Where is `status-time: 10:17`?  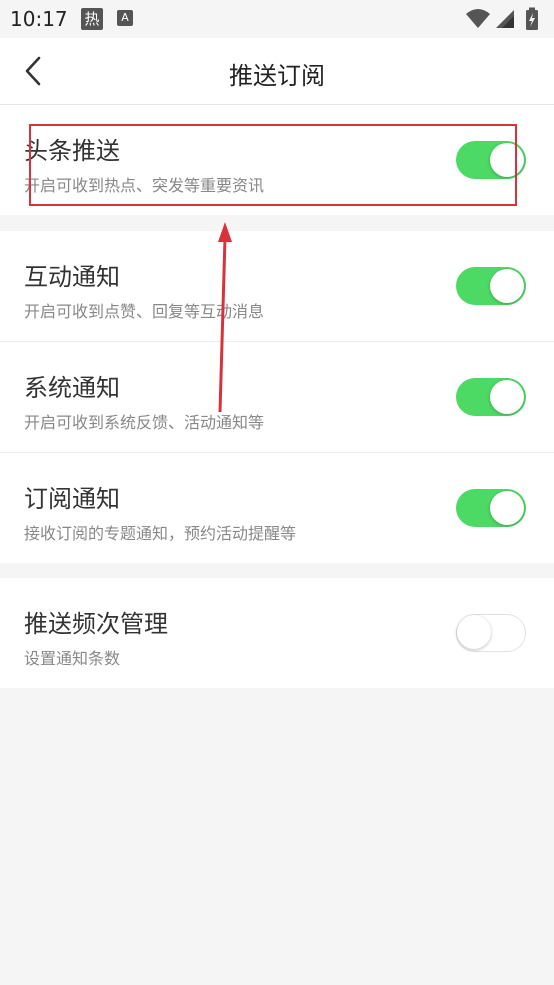
status-time: 10:17 is located at coordinates (39, 19).